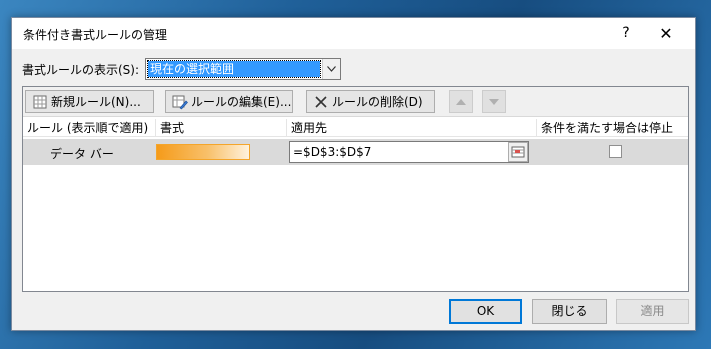  What do you see at coordinates (89, 128) in the screenshot?
I see `header-rule: ルール (表示順で適用)` at bounding box center [89, 128].